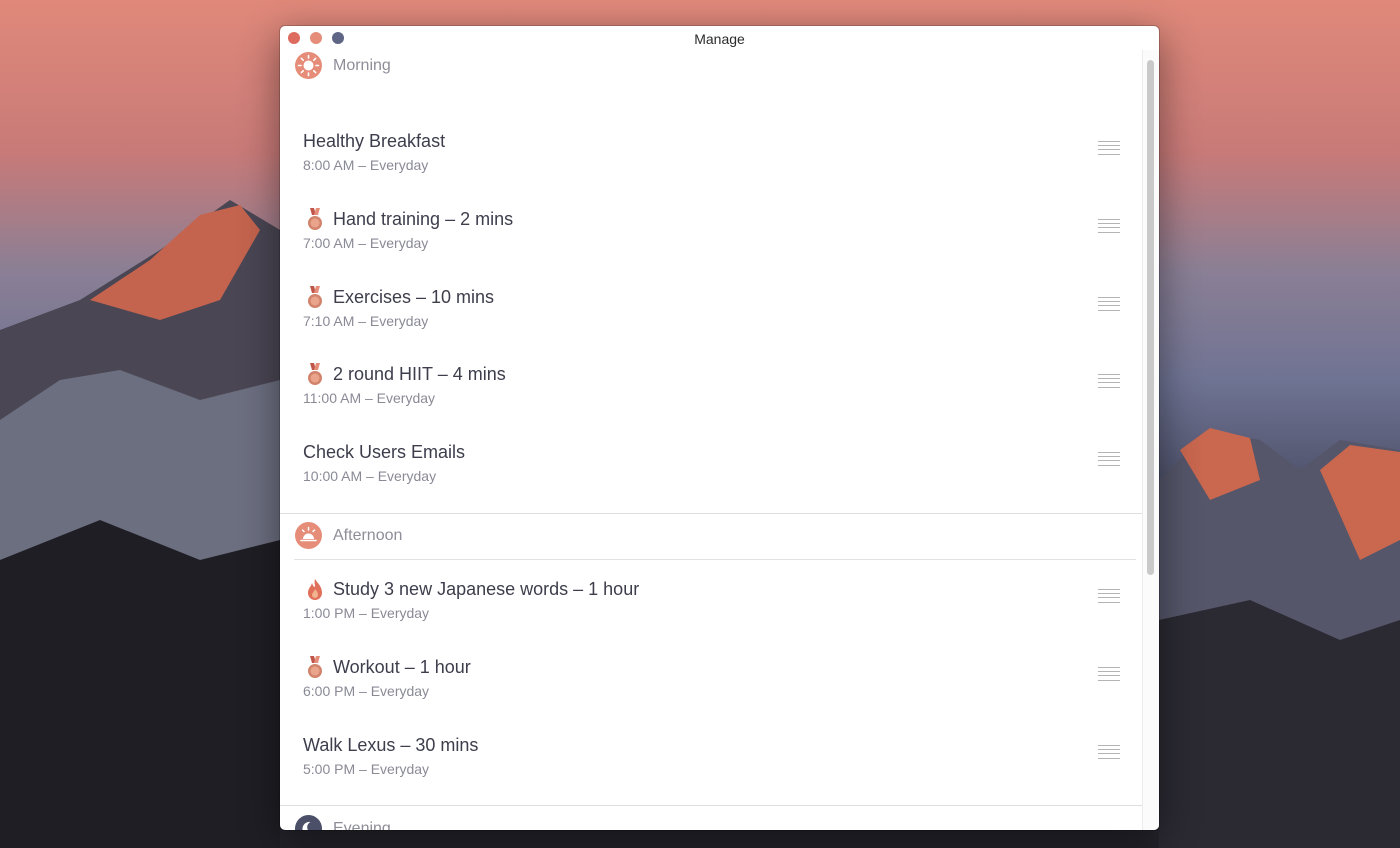 The width and height of the screenshot is (1400, 848). What do you see at coordinates (366, 691) in the screenshot?
I see `task-schedule: 6:00 PM – Everyday` at bounding box center [366, 691].